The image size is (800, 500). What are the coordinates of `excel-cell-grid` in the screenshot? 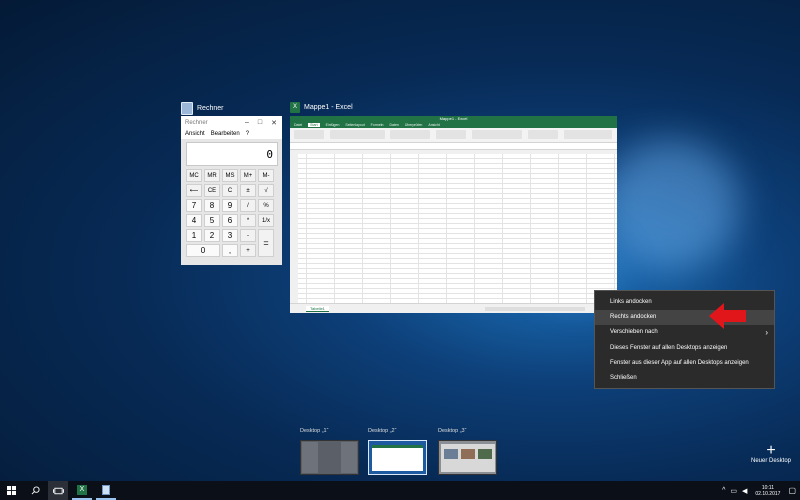 It's located at (453, 227).